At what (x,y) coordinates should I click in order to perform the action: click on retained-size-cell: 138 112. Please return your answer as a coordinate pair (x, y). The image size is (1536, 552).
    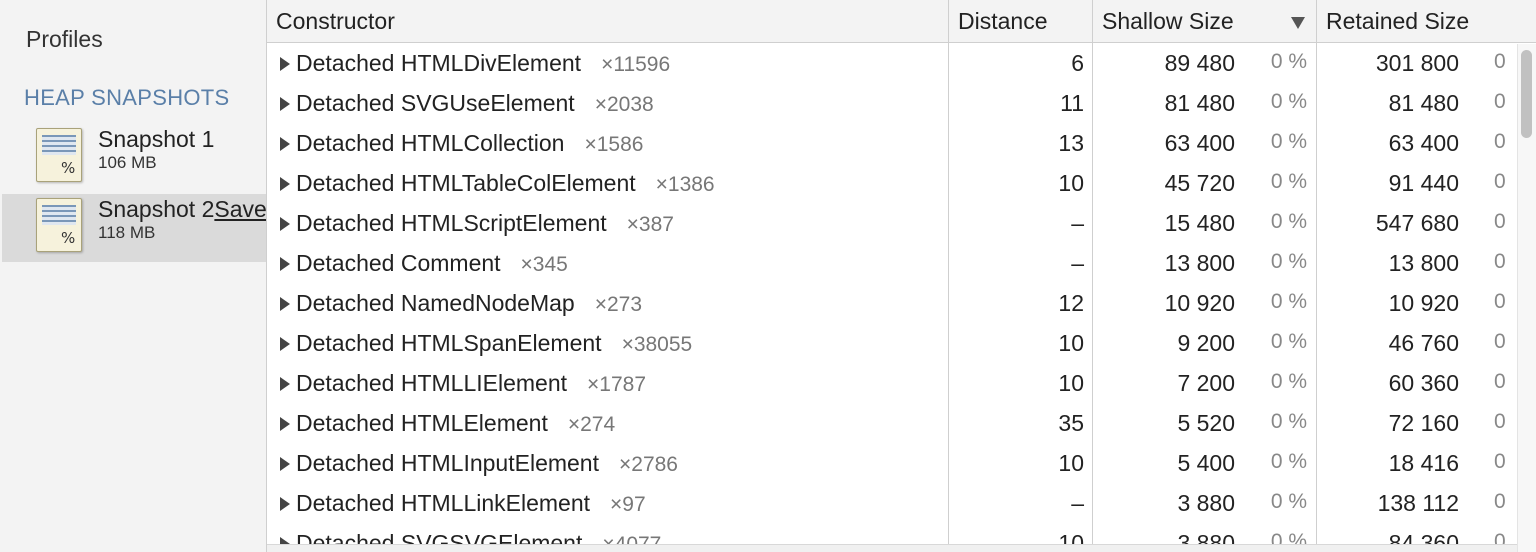
    Looking at the image, I should click on (1418, 503).